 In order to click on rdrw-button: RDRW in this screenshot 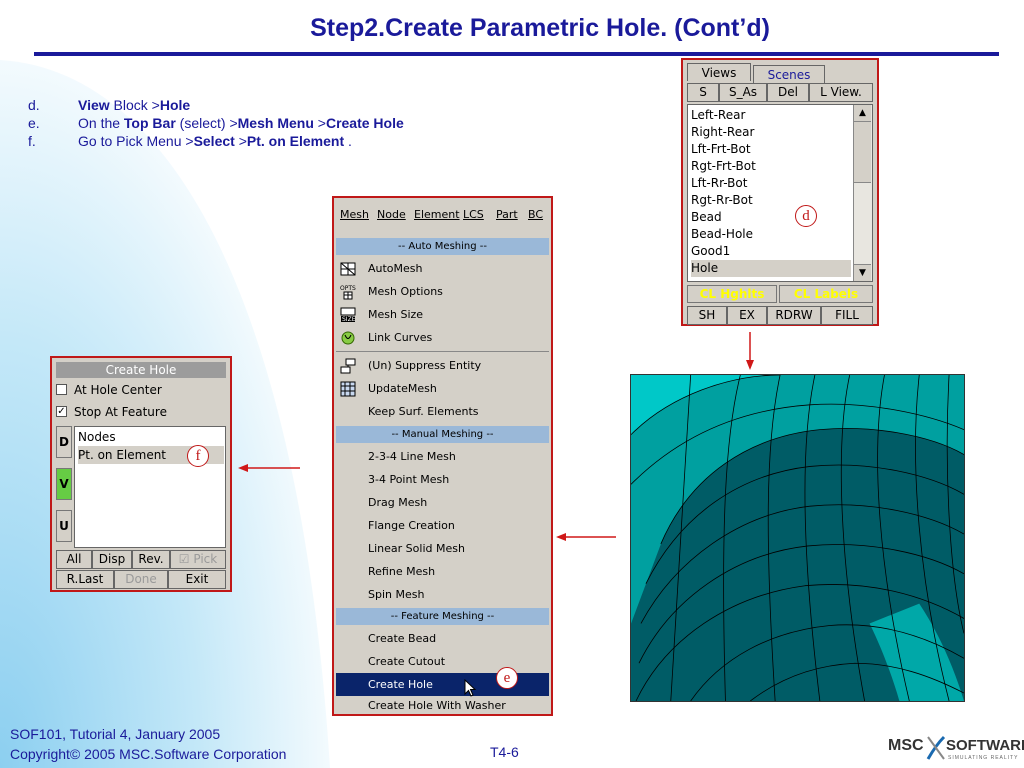, I will do `click(794, 315)`.